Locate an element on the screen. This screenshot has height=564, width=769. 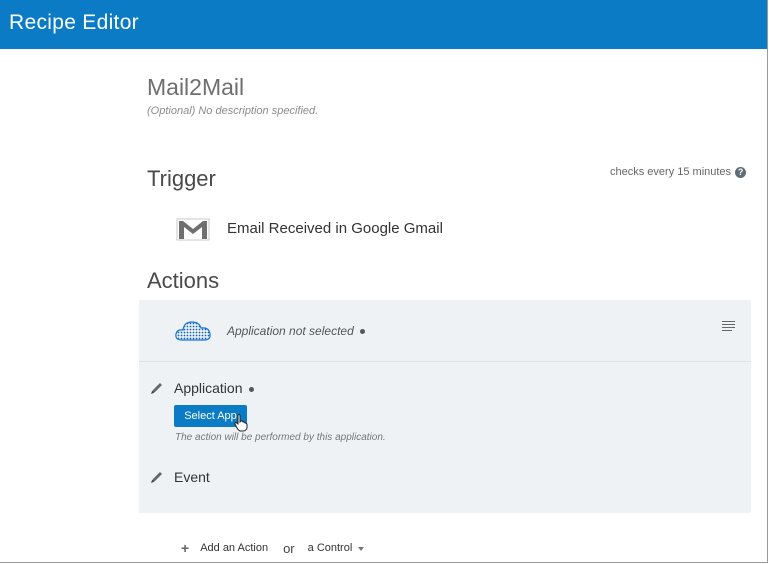
check-interval: checks every 15 minutes ? is located at coordinates (678, 172).